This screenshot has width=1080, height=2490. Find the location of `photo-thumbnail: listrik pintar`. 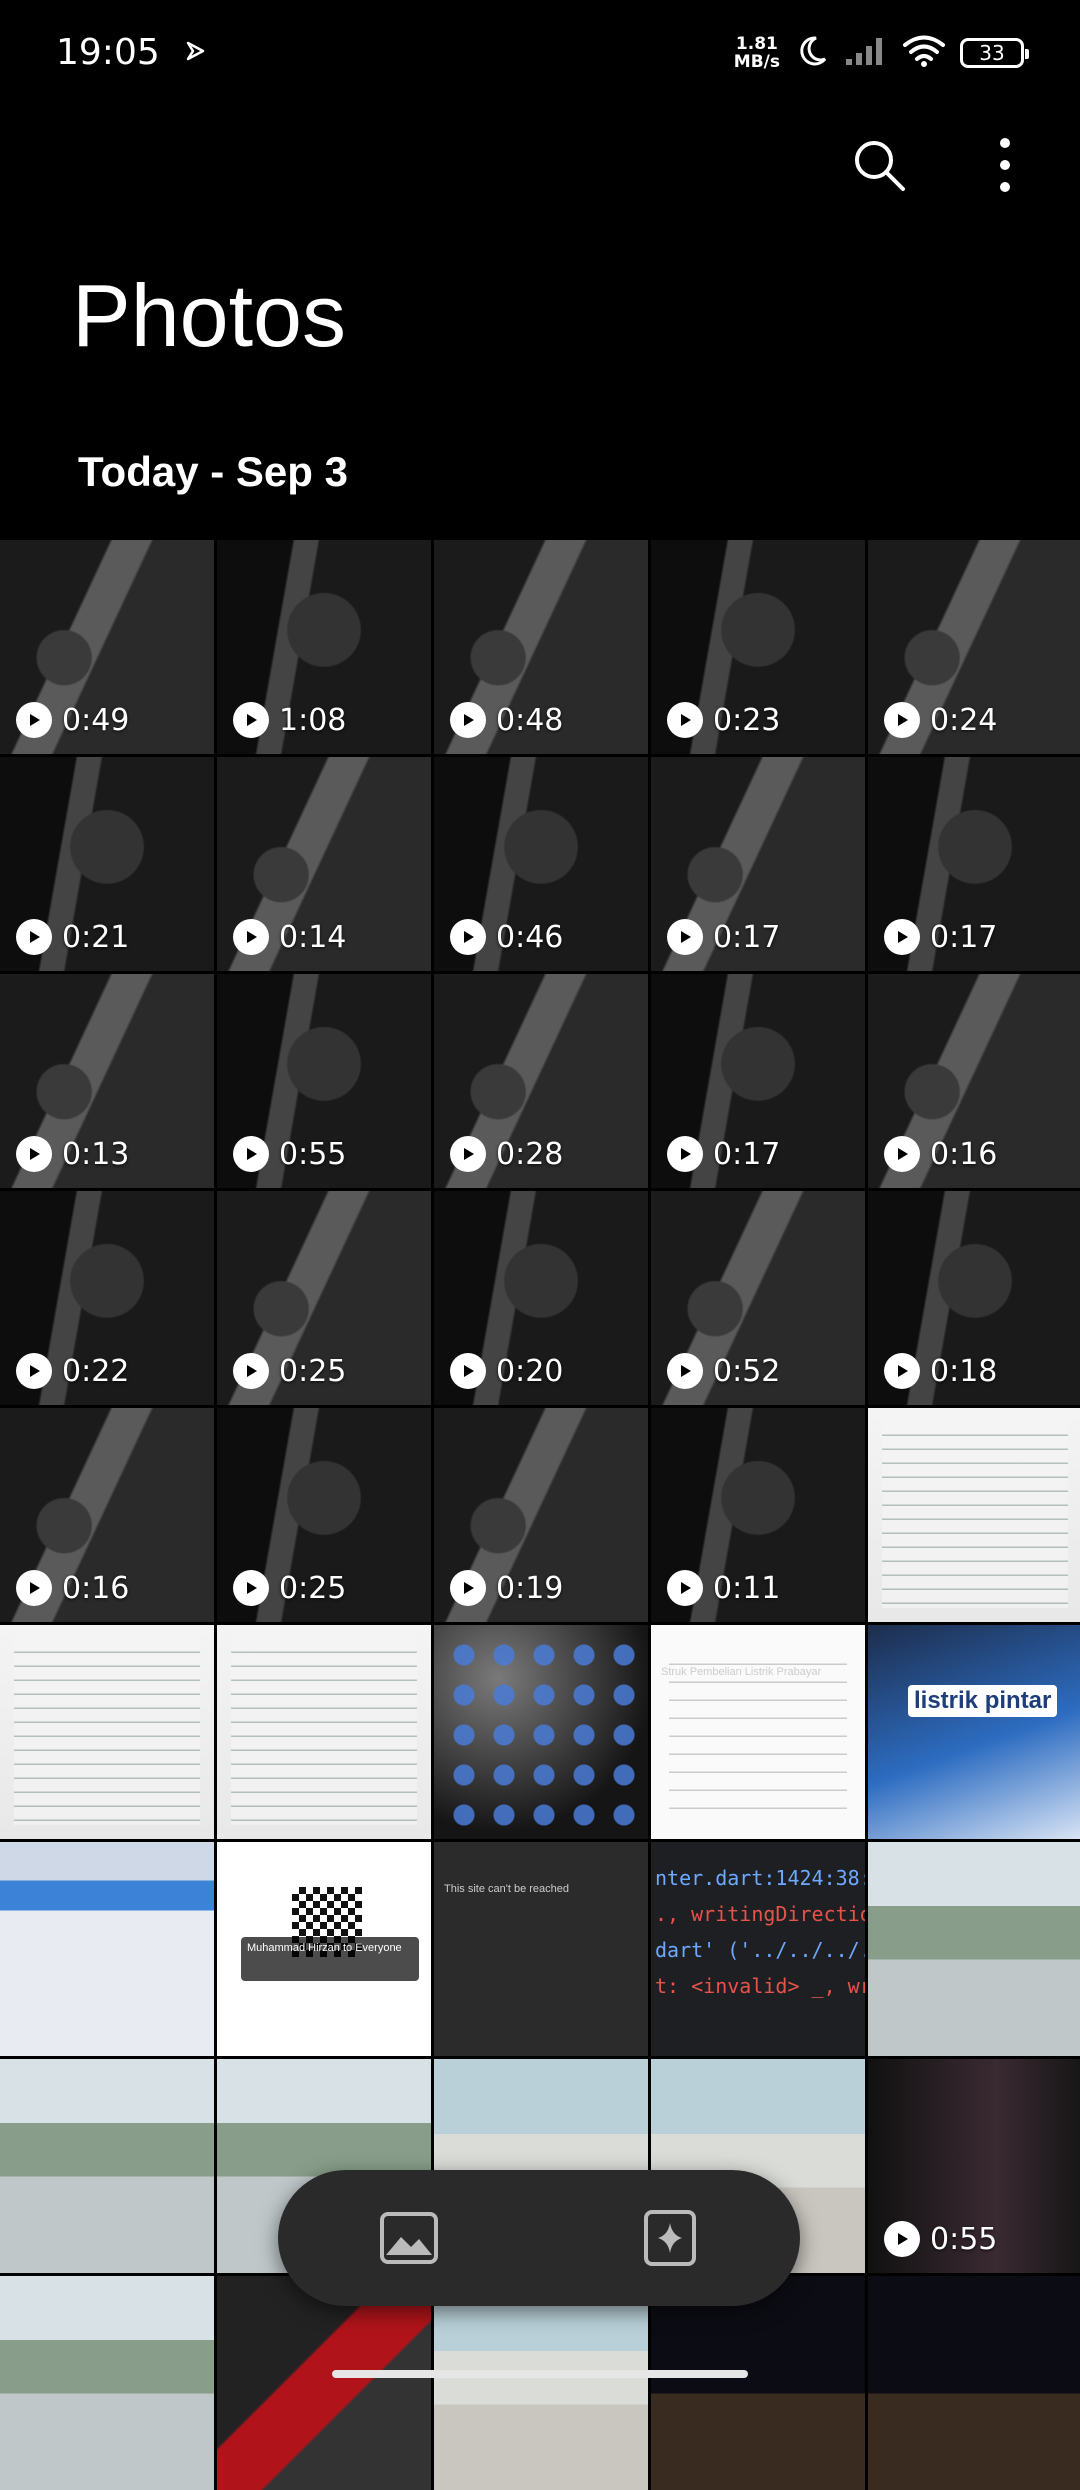

photo-thumbnail: listrik pintar is located at coordinates (974, 1732).